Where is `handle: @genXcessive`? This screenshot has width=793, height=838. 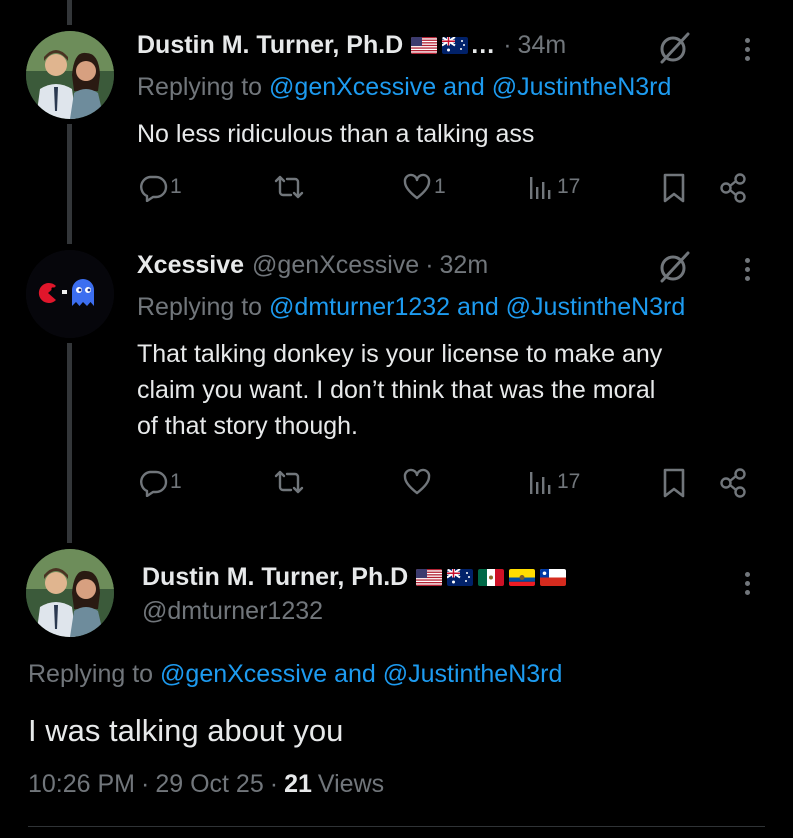 handle: @genXcessive is located at coordinates (335, 265).